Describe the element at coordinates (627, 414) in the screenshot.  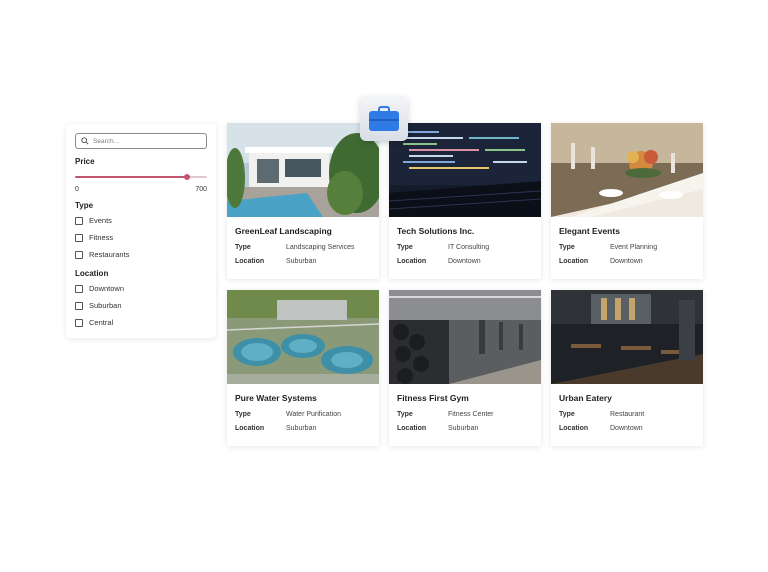
I see `type-value: Restaurant` at that location.